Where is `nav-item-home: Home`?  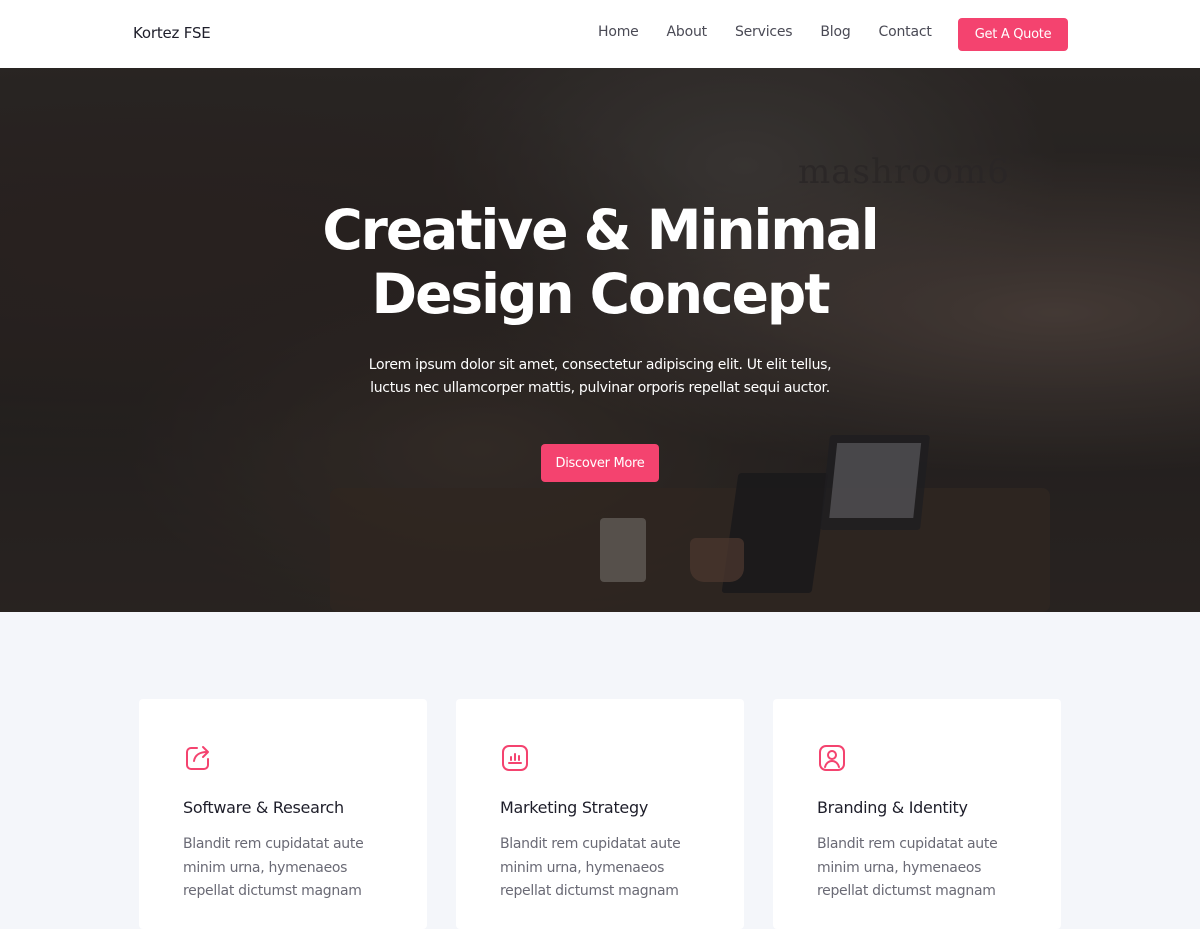
nav-item-home: Home is located at coordinates (618, 32).